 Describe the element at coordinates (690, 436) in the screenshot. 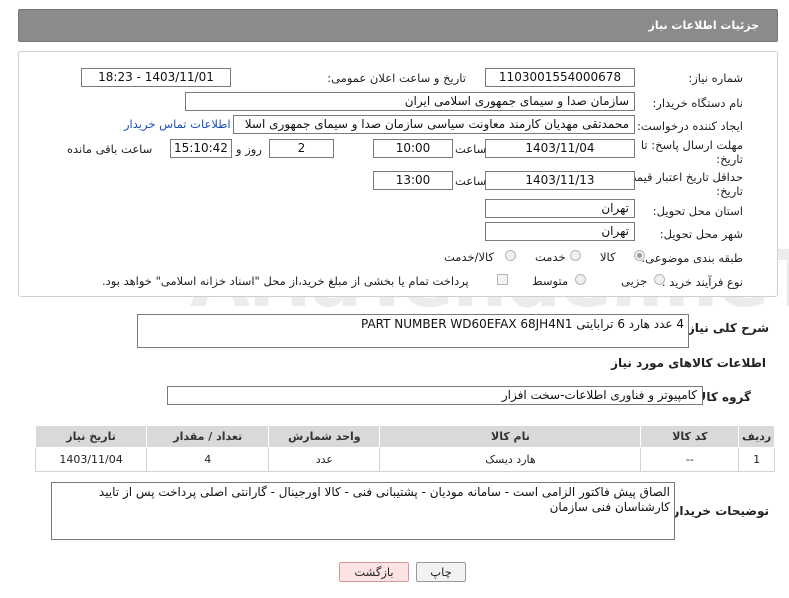

I see `col-header-code: کد کالا` at that location.